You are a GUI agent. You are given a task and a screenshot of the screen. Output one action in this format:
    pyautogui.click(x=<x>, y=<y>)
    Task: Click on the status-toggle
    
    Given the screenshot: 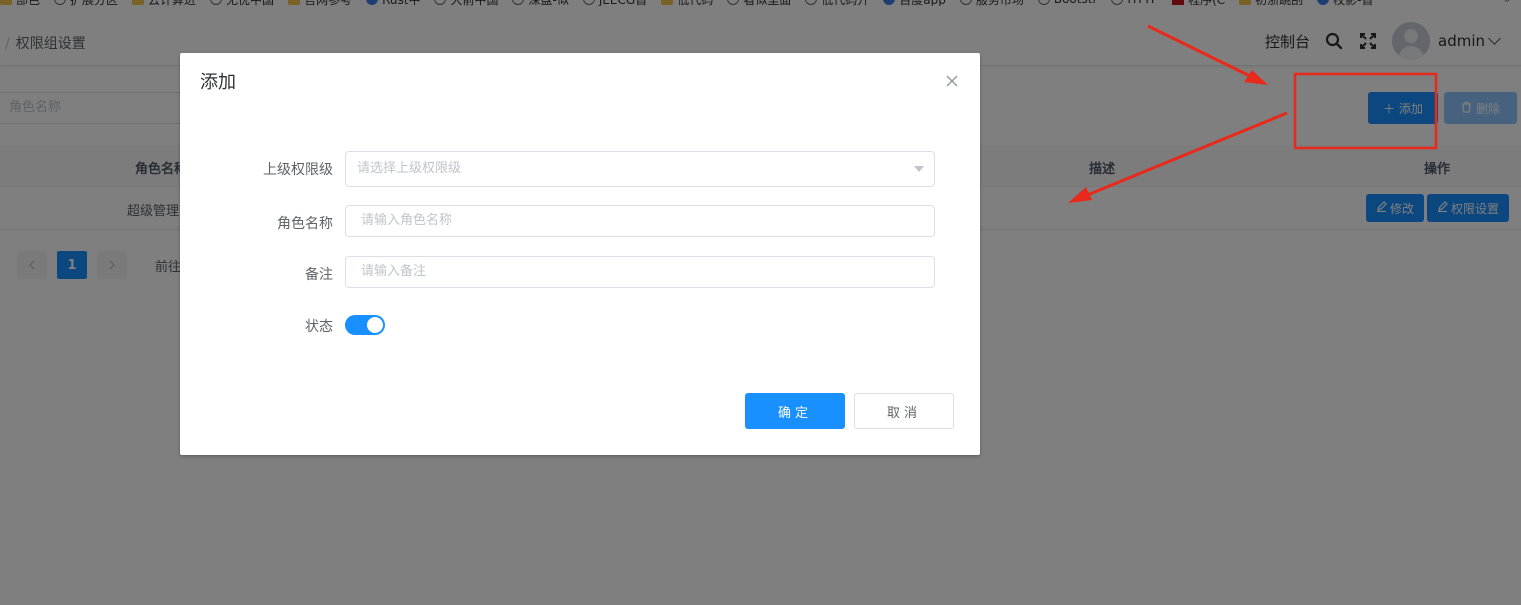 What is the action you would take?
    pyautogui.click(x=365, y=325)
    